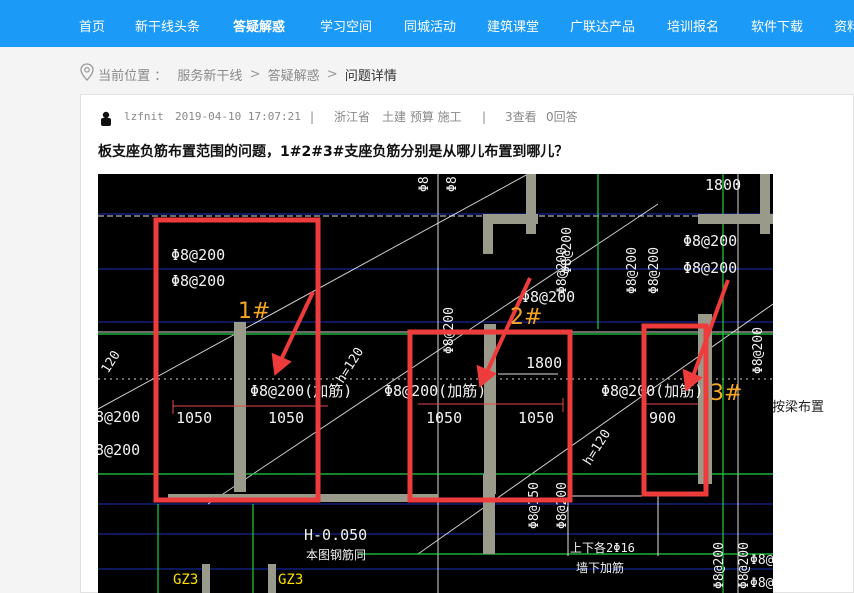 This screenshot has width=854, height=593. I want to click on avatar, so click(106, 120).